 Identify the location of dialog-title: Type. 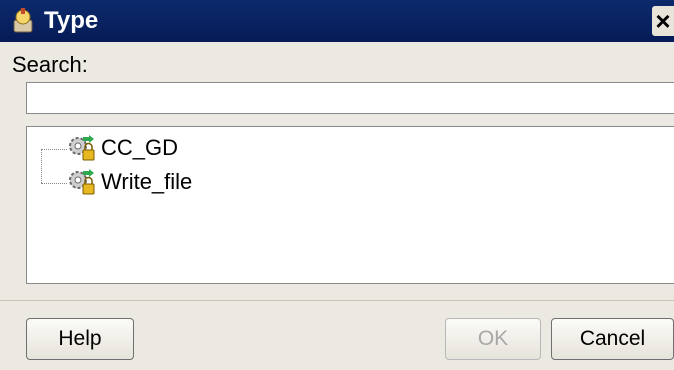
(71, 20).